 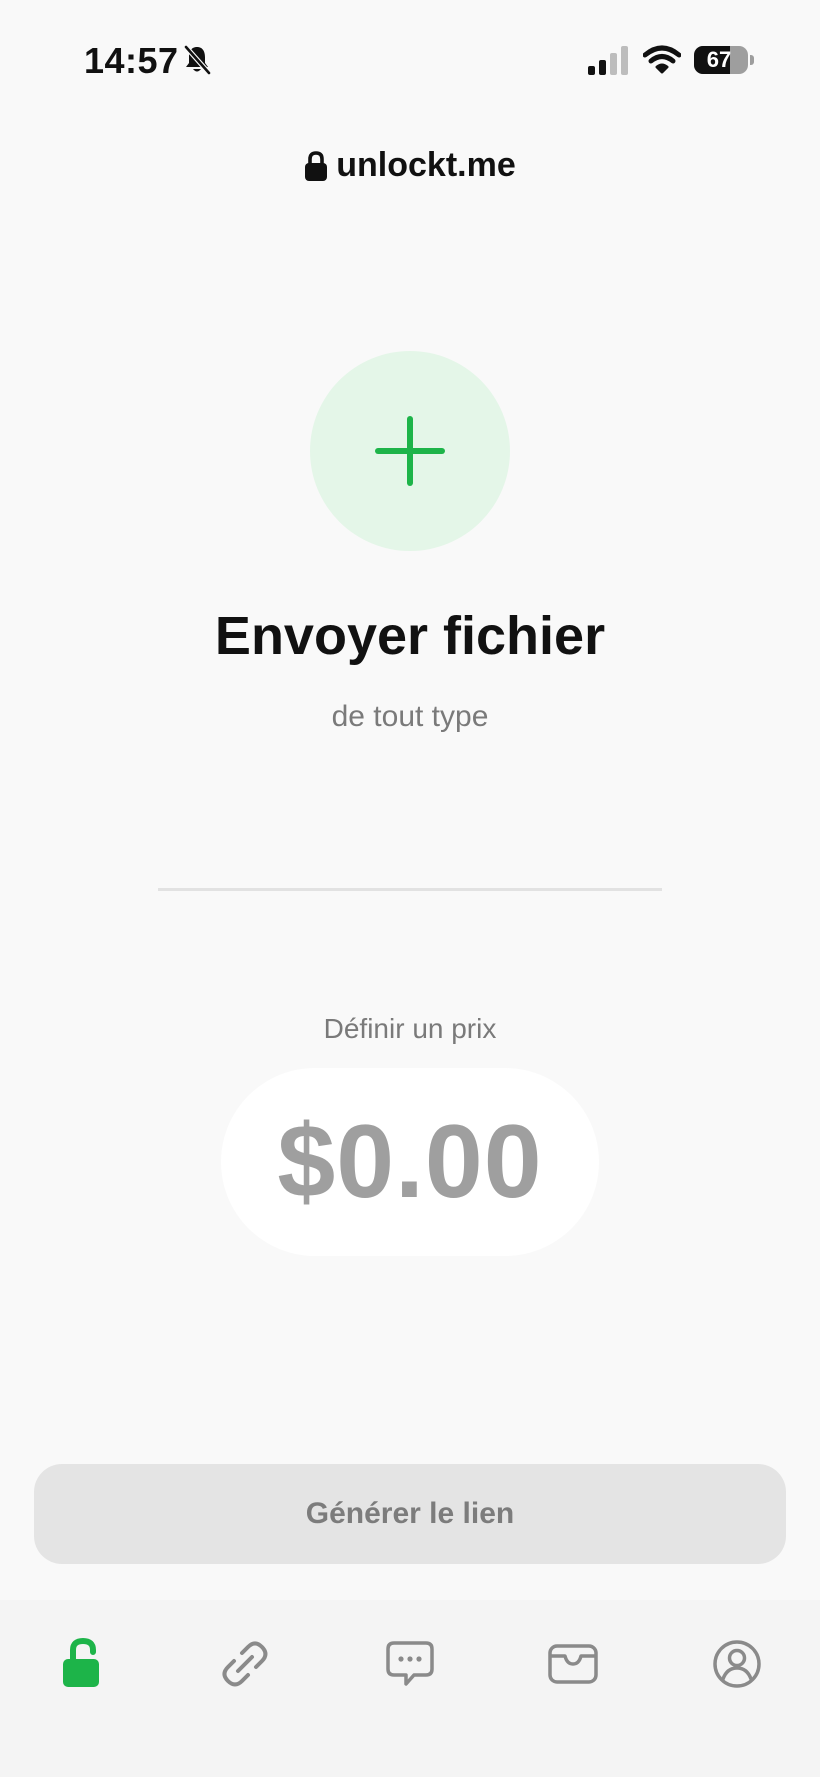 I want to click on tab-unlock, so click(x=82, y=1664).